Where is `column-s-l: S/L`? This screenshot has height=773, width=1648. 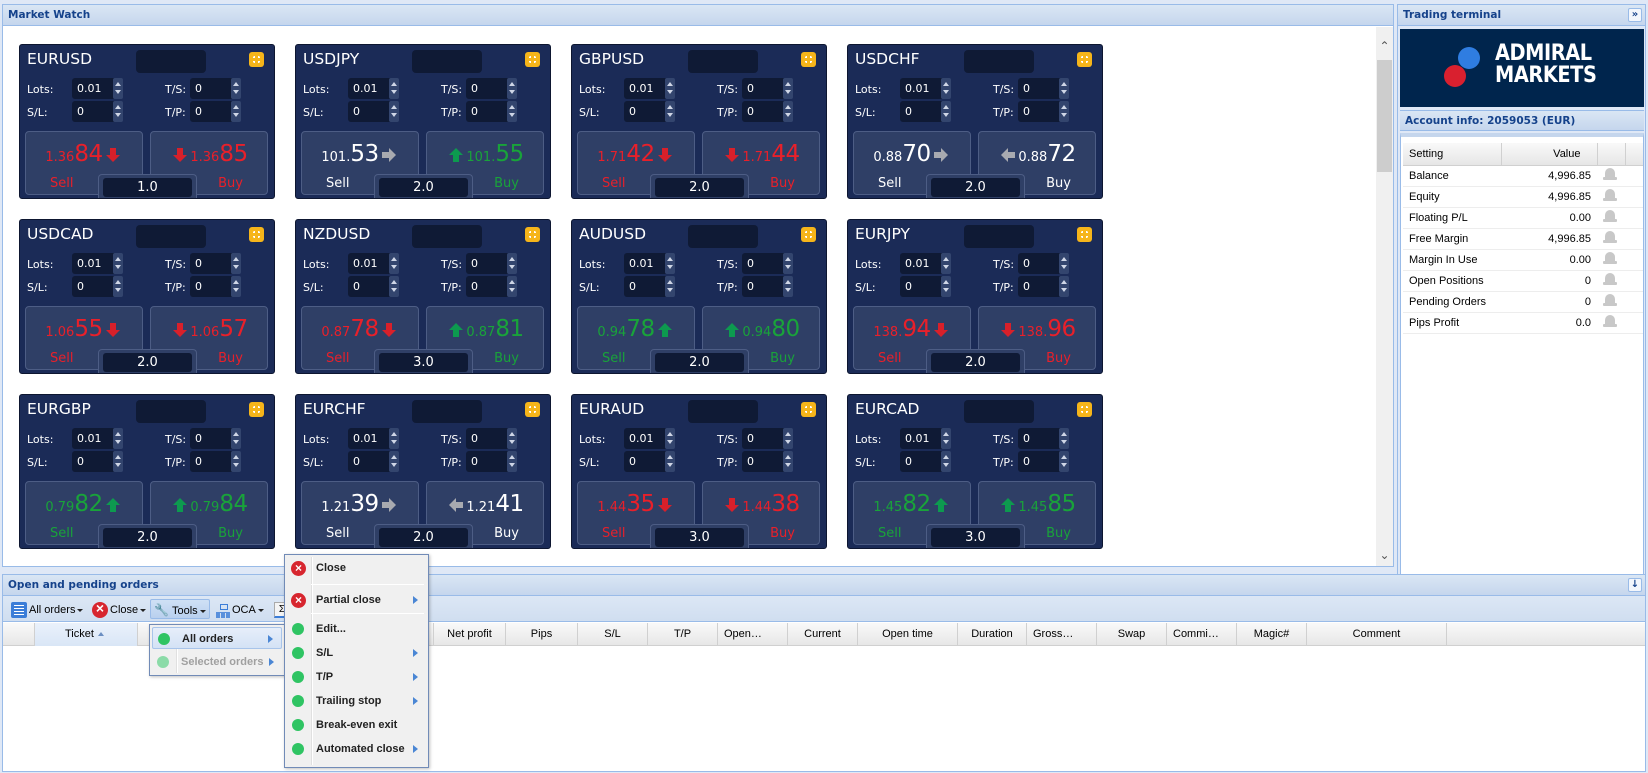 column-s-l: S/L is located at coordinates (613, 634).